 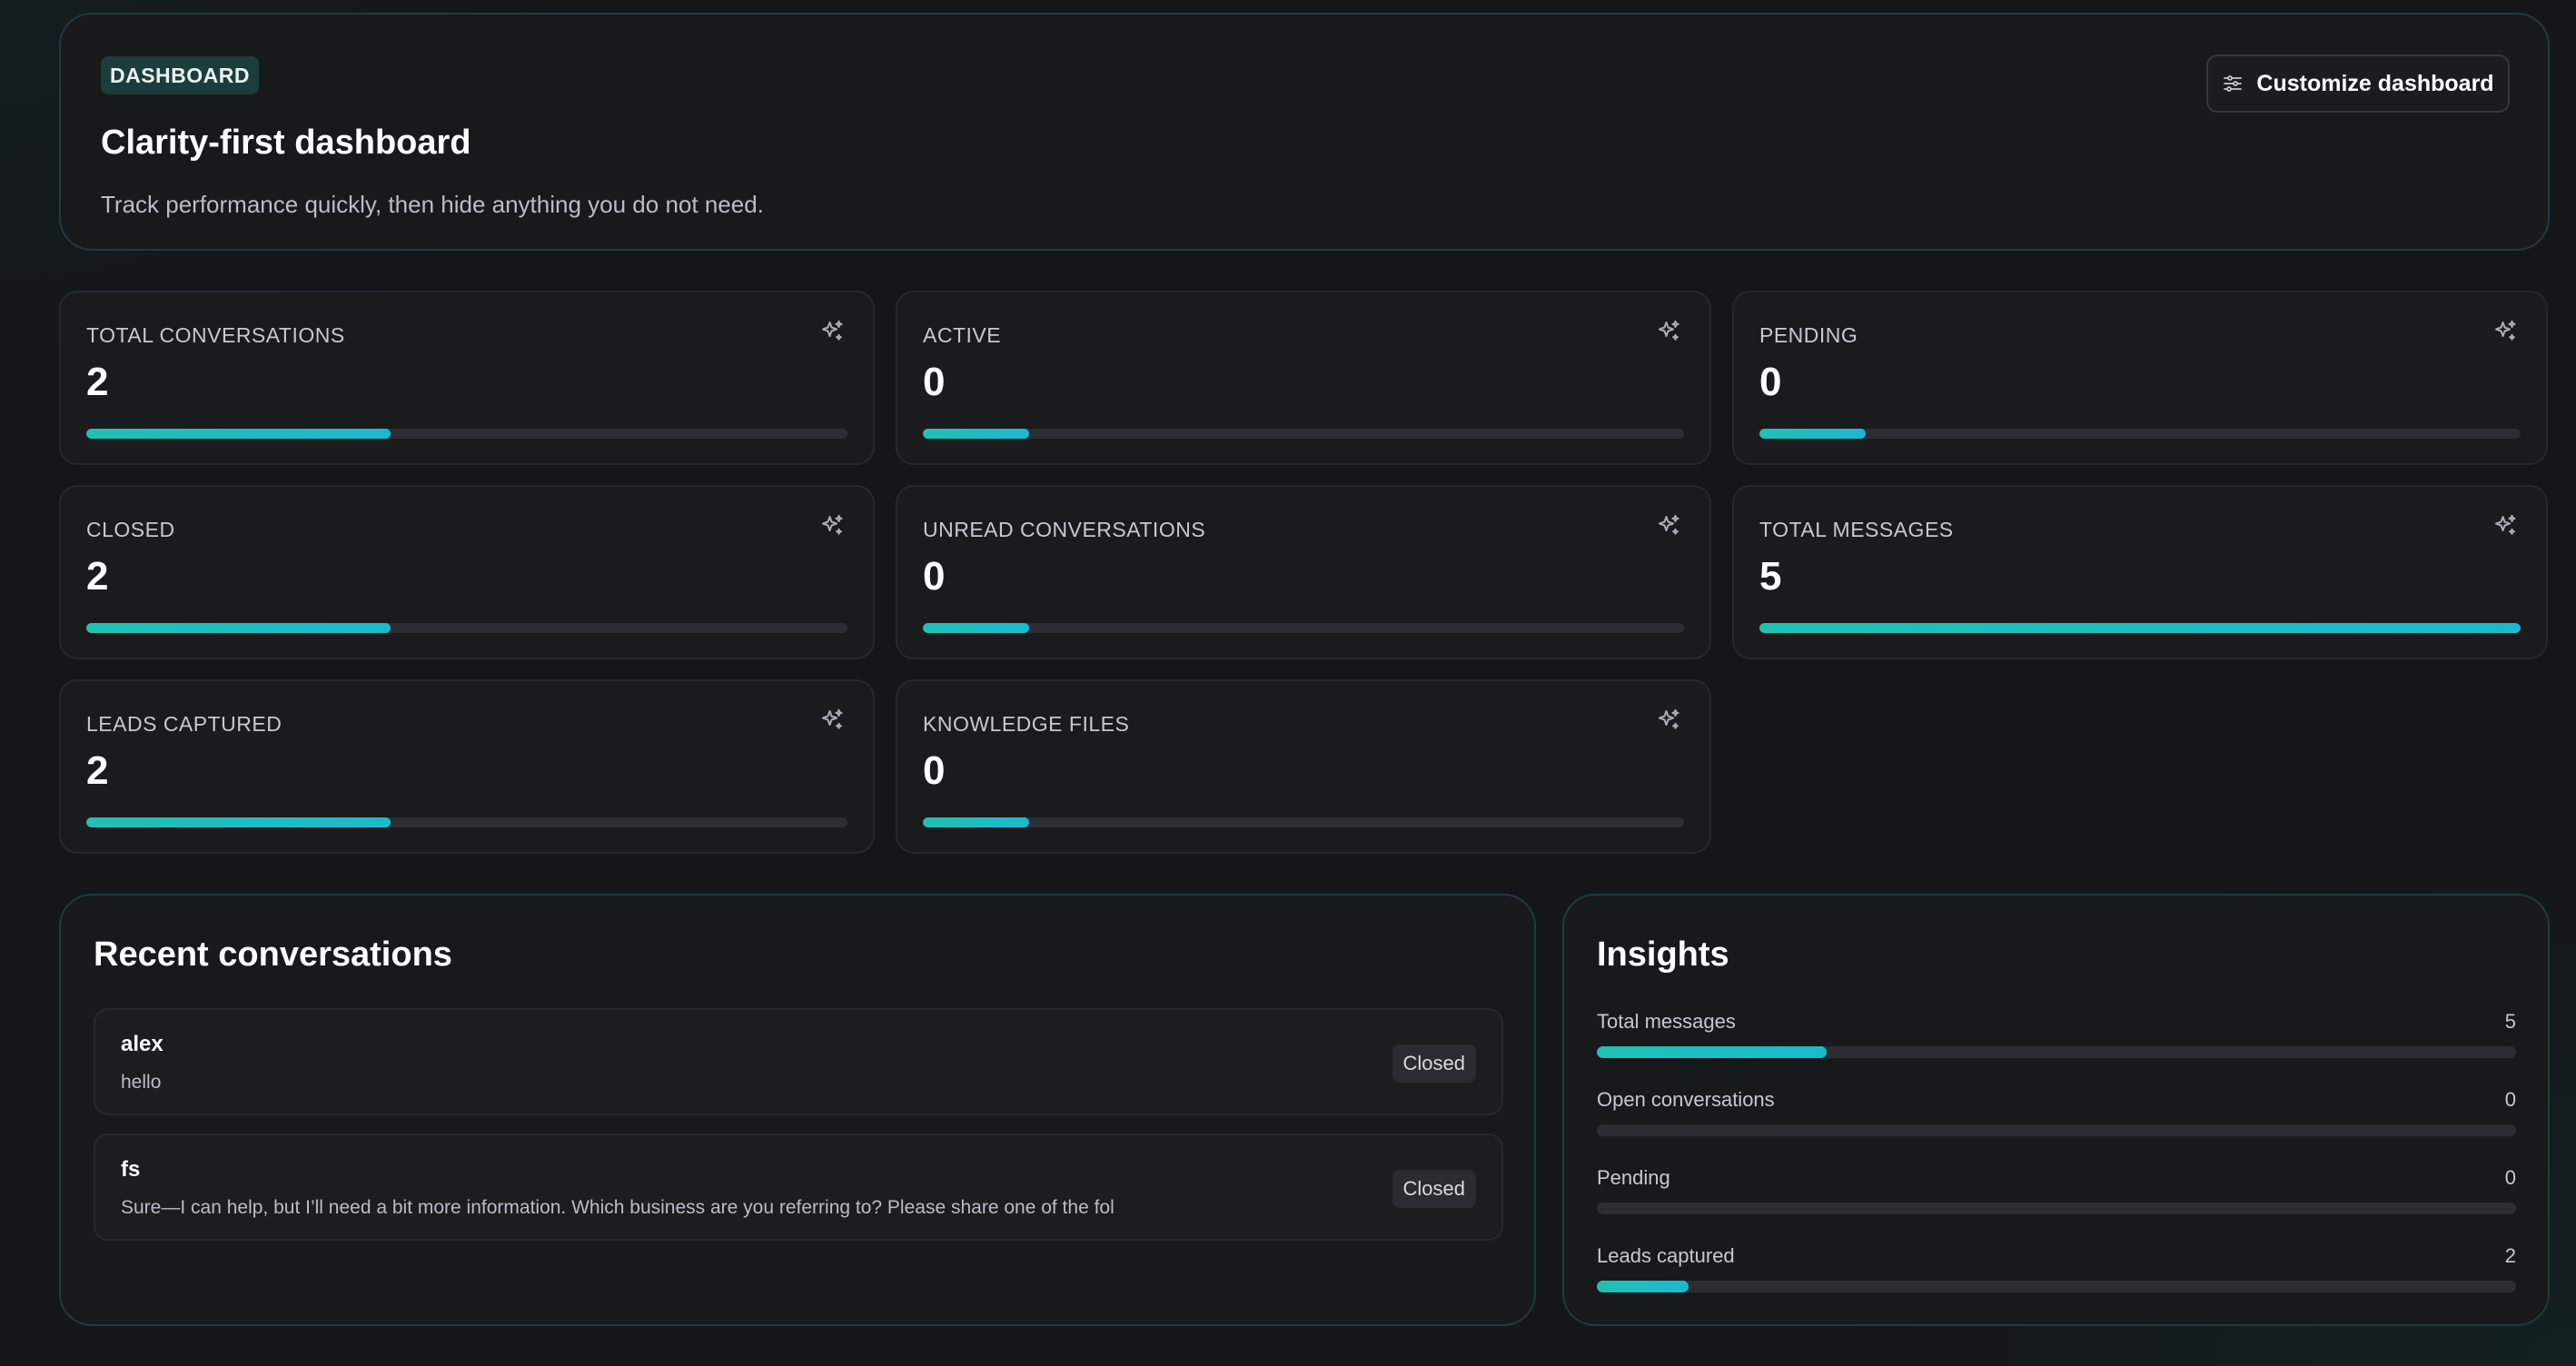 What do you see at coordinates (1666, 1255) in the screenshot?
I see `insight-label: Leads captured` at bounding box center [1666, 1255].